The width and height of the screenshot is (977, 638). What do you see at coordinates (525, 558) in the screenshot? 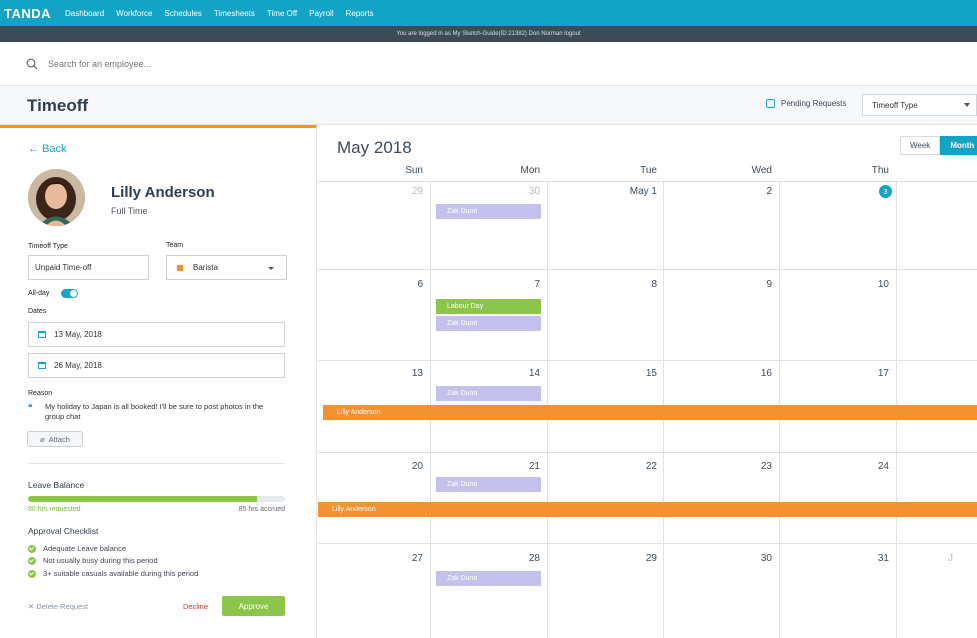
I see `day-cell: 28` at bounding box center [525, 558].